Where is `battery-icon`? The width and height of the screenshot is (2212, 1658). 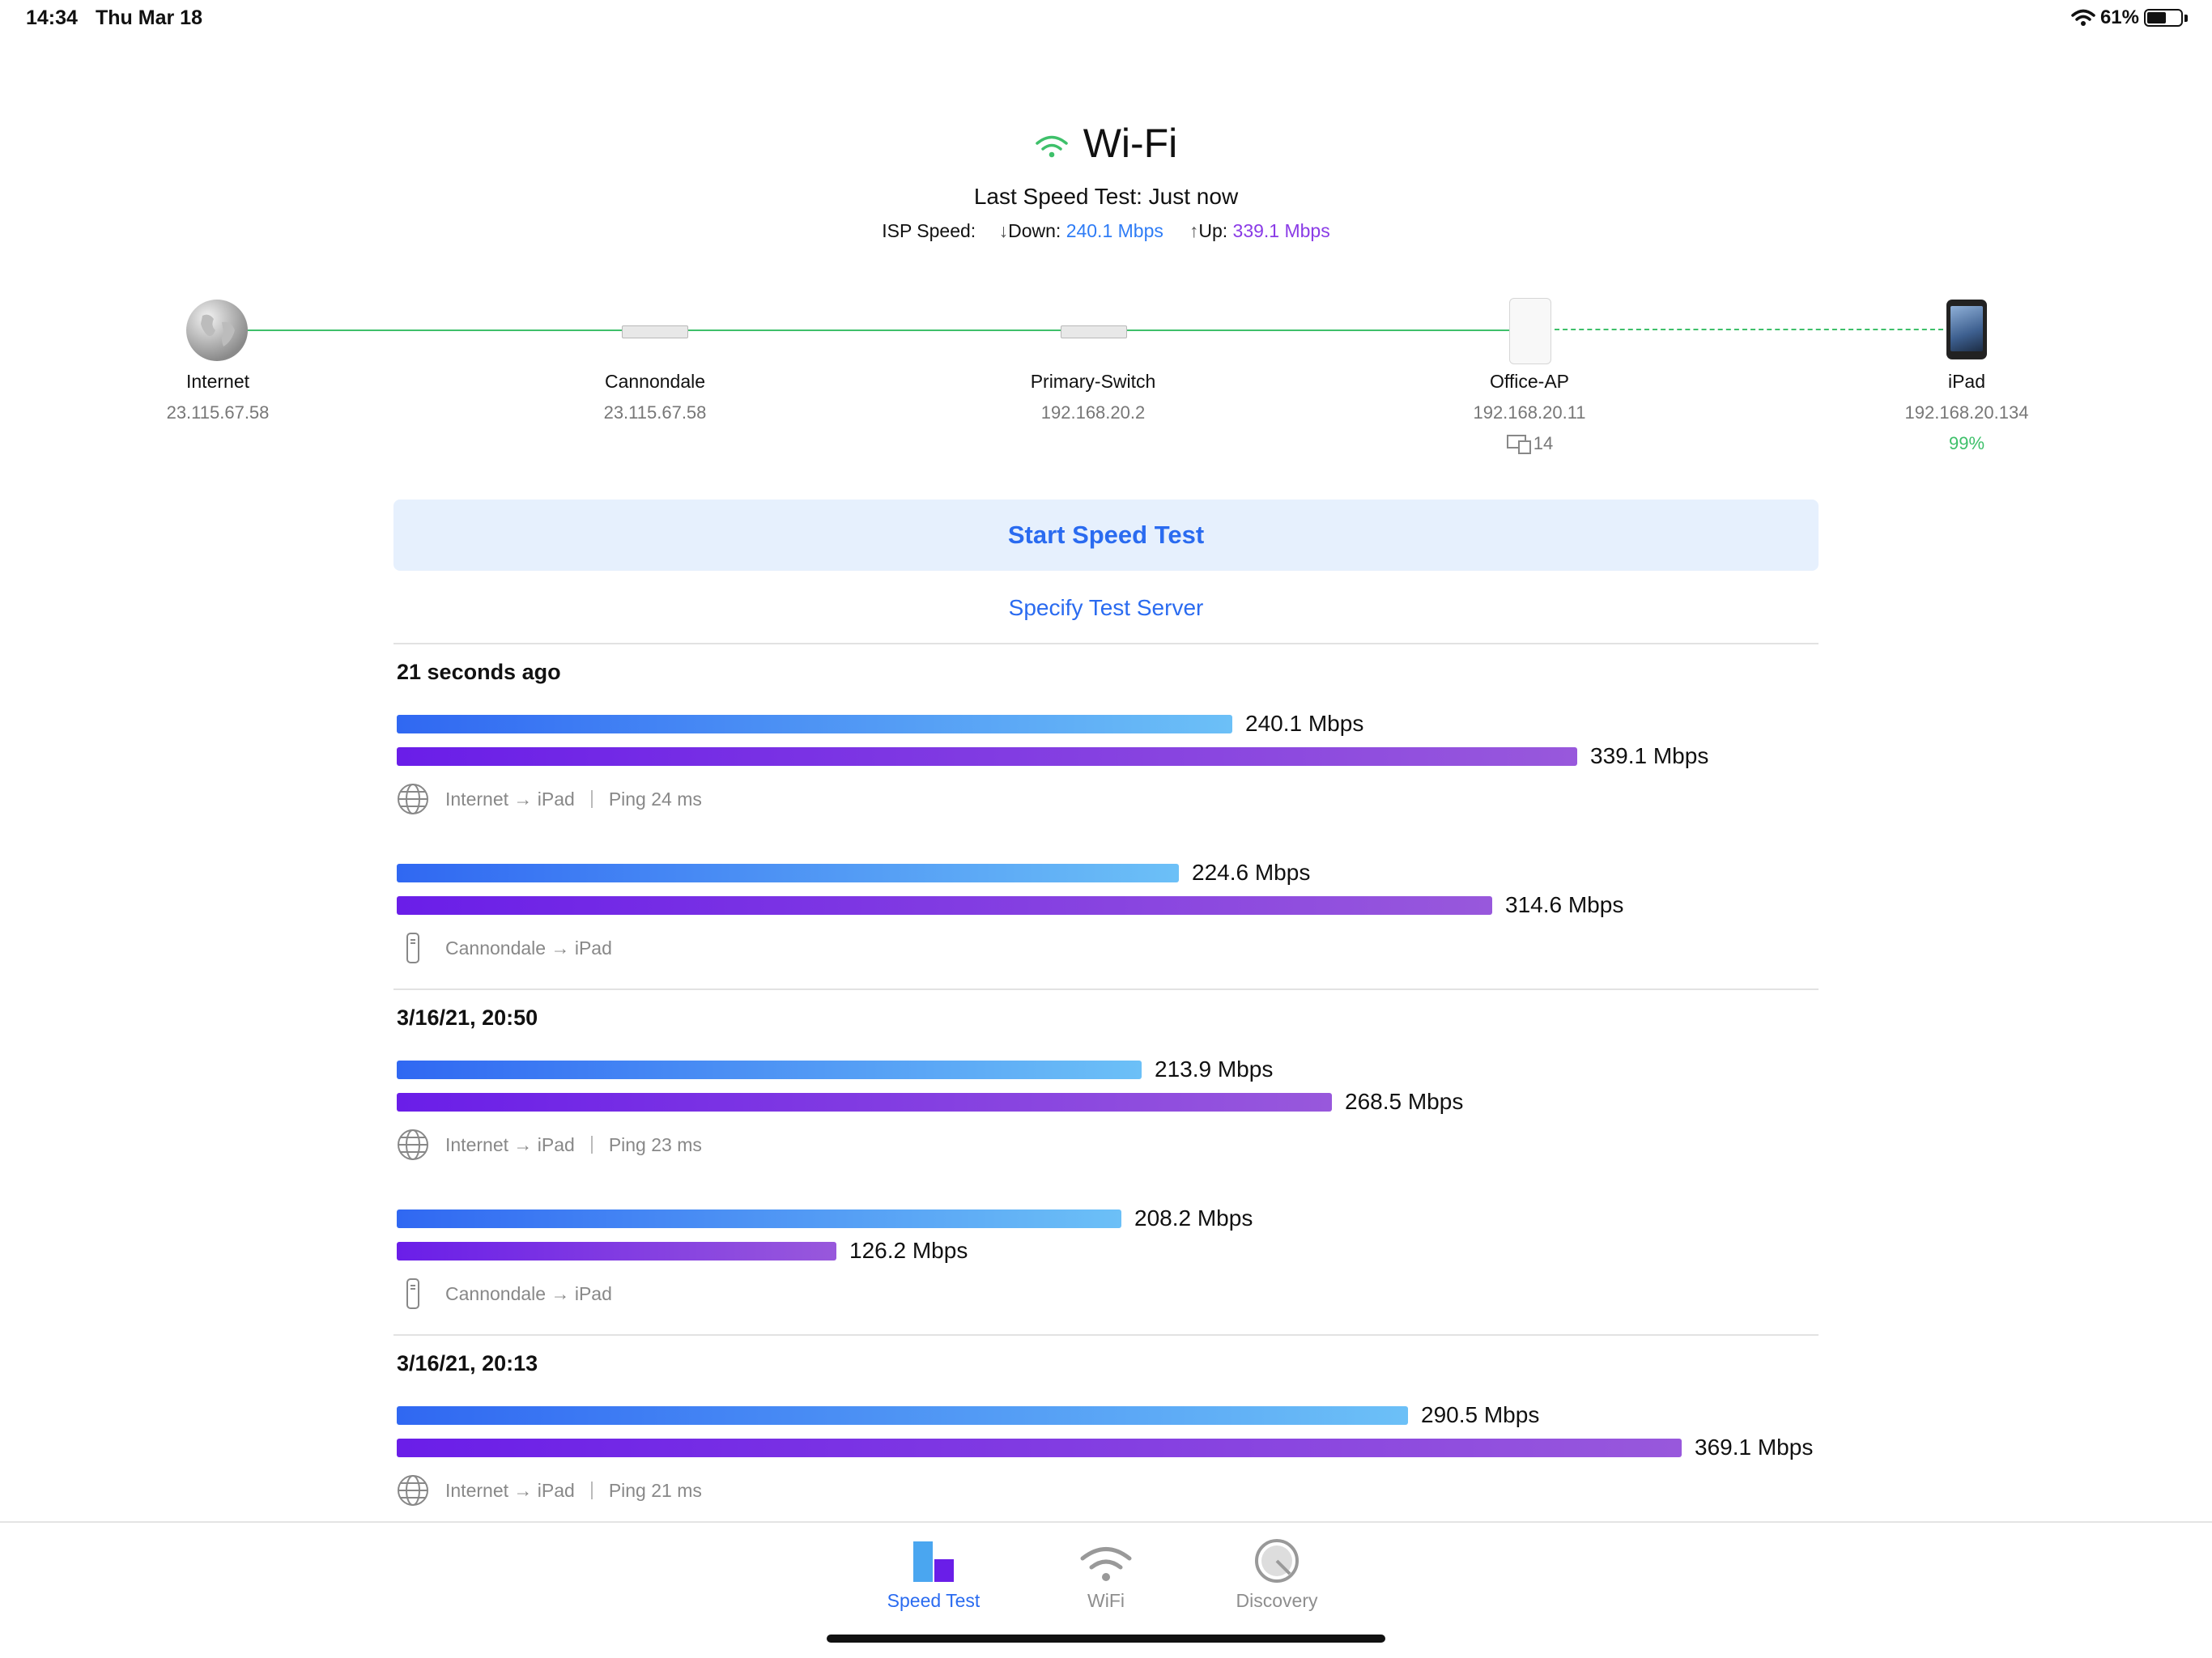
battery-icon is located at coordinates (2164, 18).